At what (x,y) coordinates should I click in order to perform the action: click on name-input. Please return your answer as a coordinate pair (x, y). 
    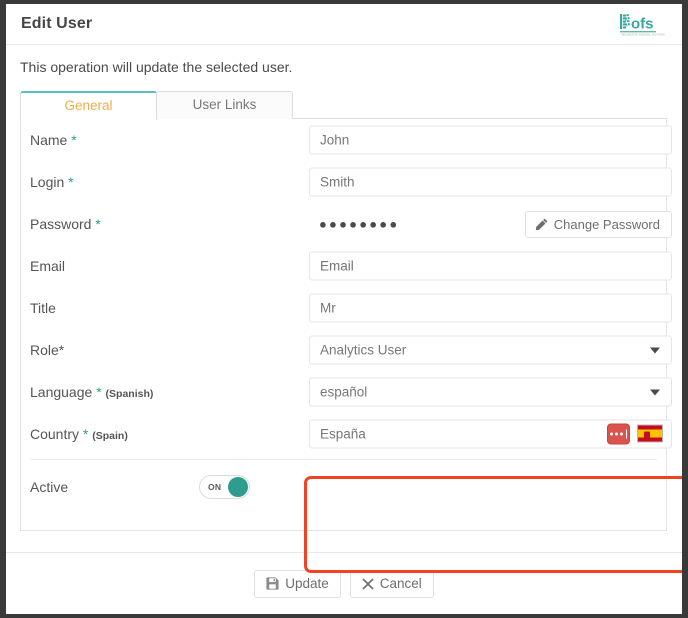
    Looking at the image, I should click on (490, 140).